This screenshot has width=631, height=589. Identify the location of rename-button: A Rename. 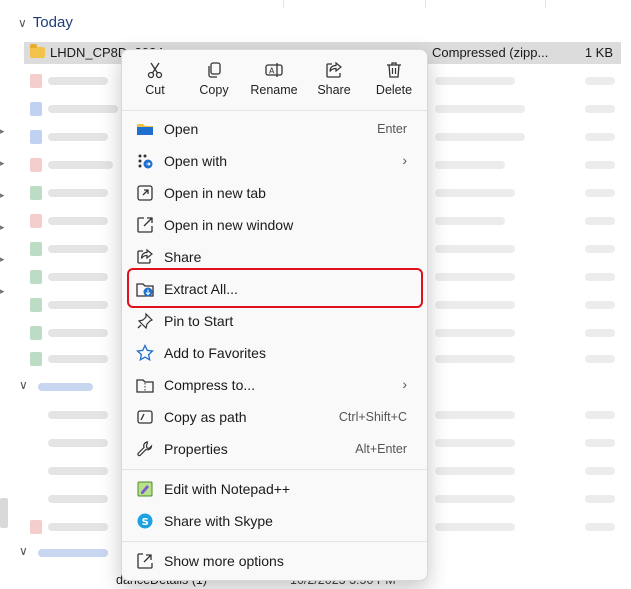
(274, 82).